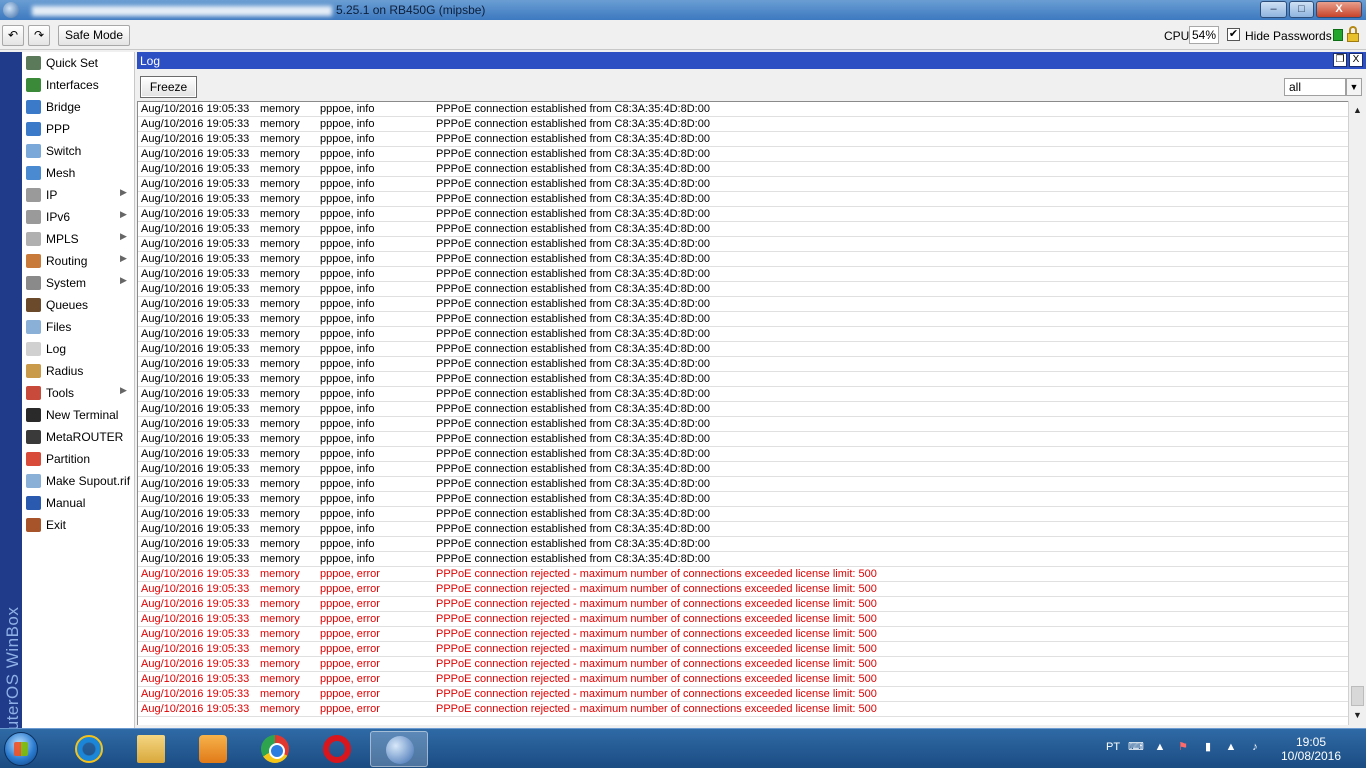  Describe the element at coordinates (78, 129) in the screenshot. I see `sidebar-item-ppp: PPP` at that location.